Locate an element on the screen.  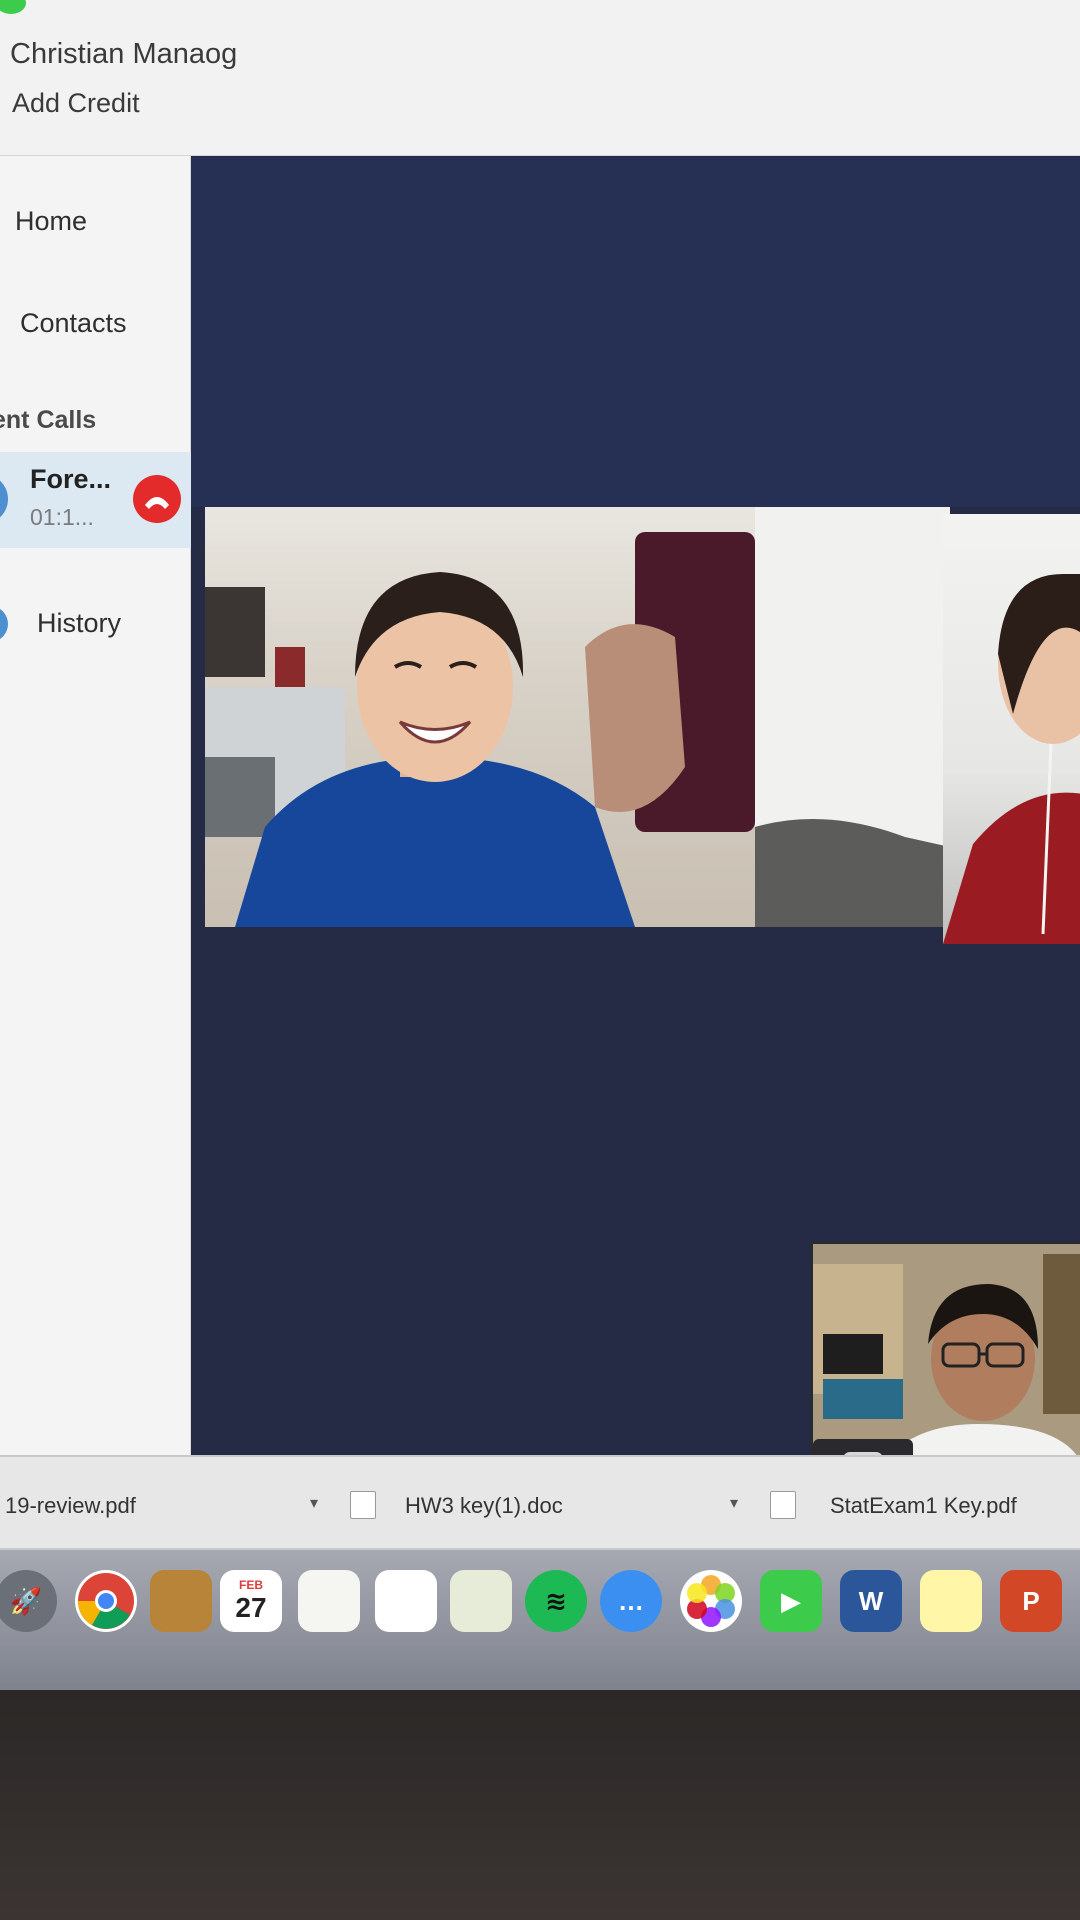
add-credit-link: Add Credit is located at coordinates (76, 103).